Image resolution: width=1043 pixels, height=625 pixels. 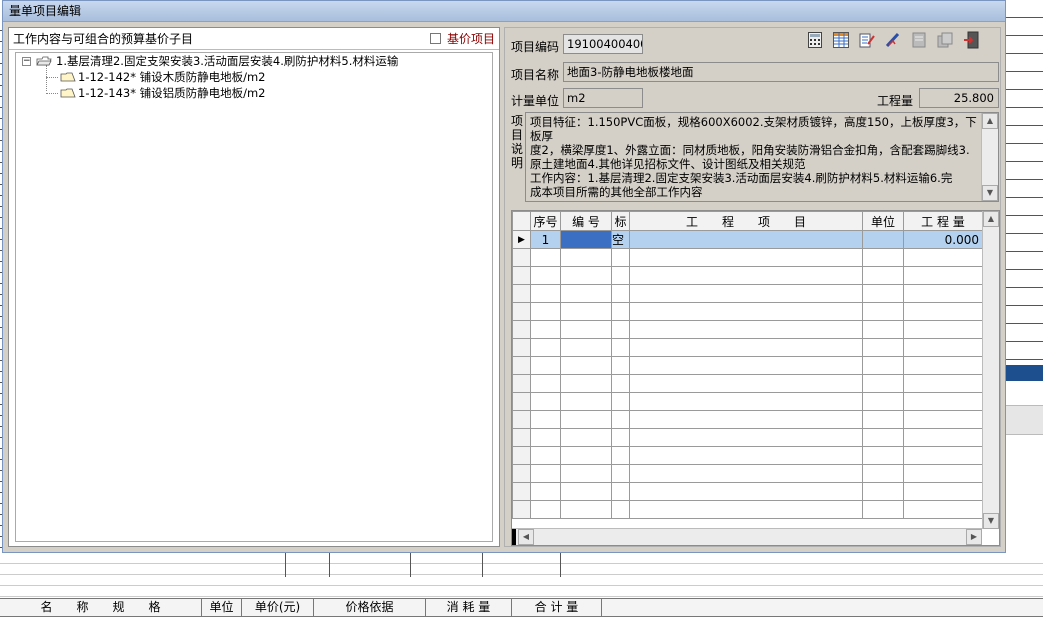 I want to click on cell-flag: 空, so click(x=620, y=239).